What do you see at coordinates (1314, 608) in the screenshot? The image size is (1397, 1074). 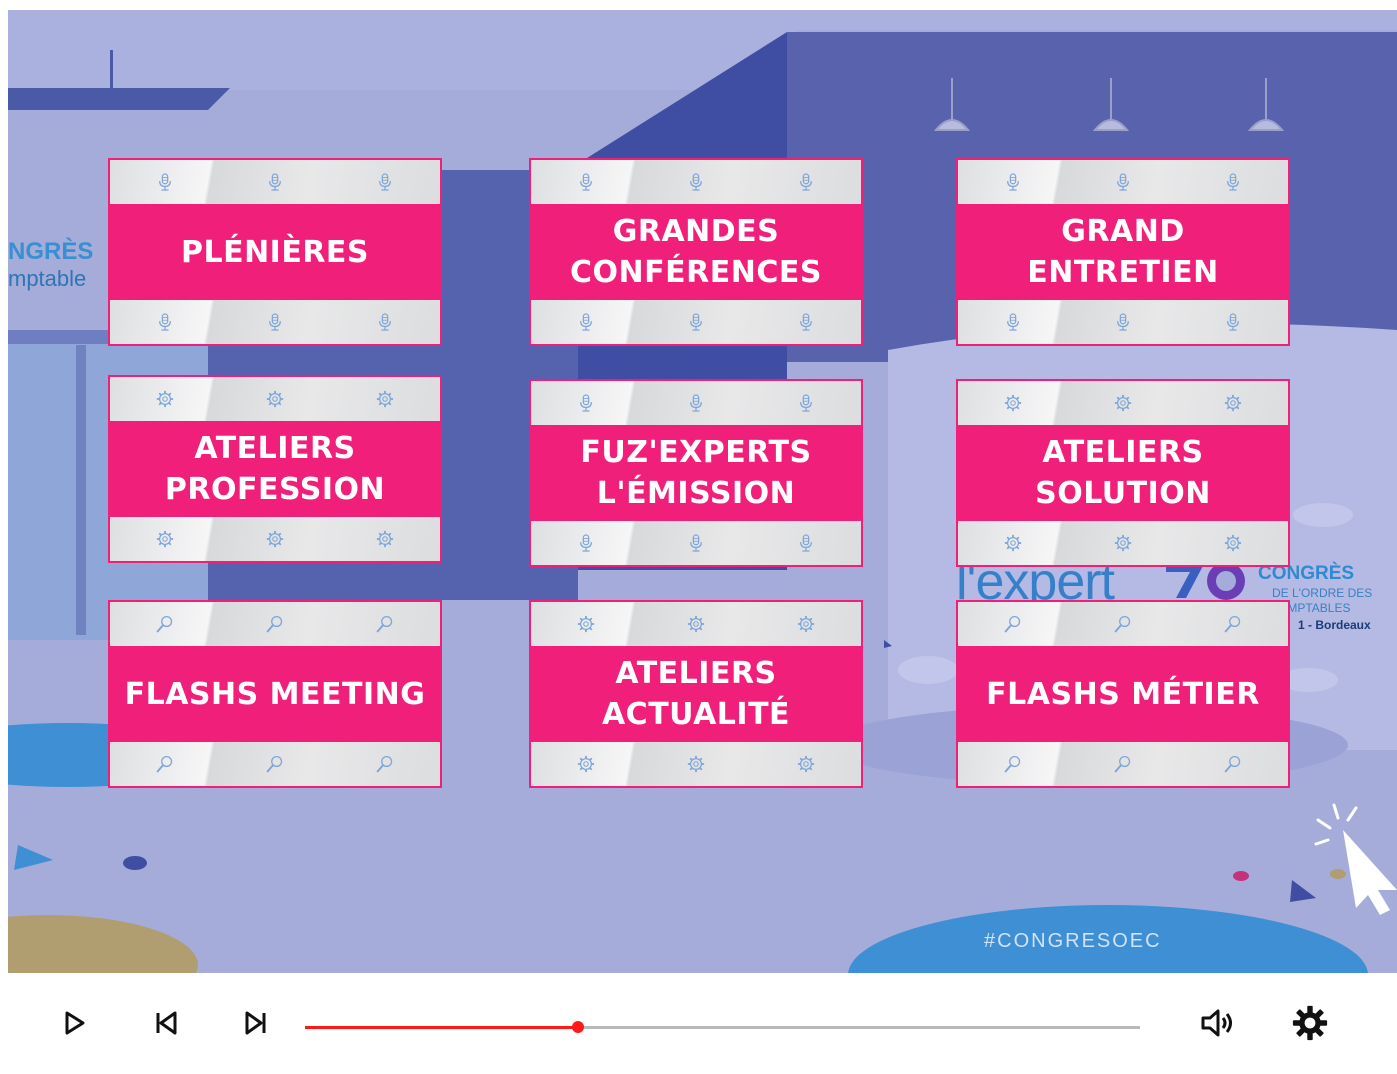 I see `logo-subtitle-line2: OMPTABLES` at bounding box center [1314, 608].